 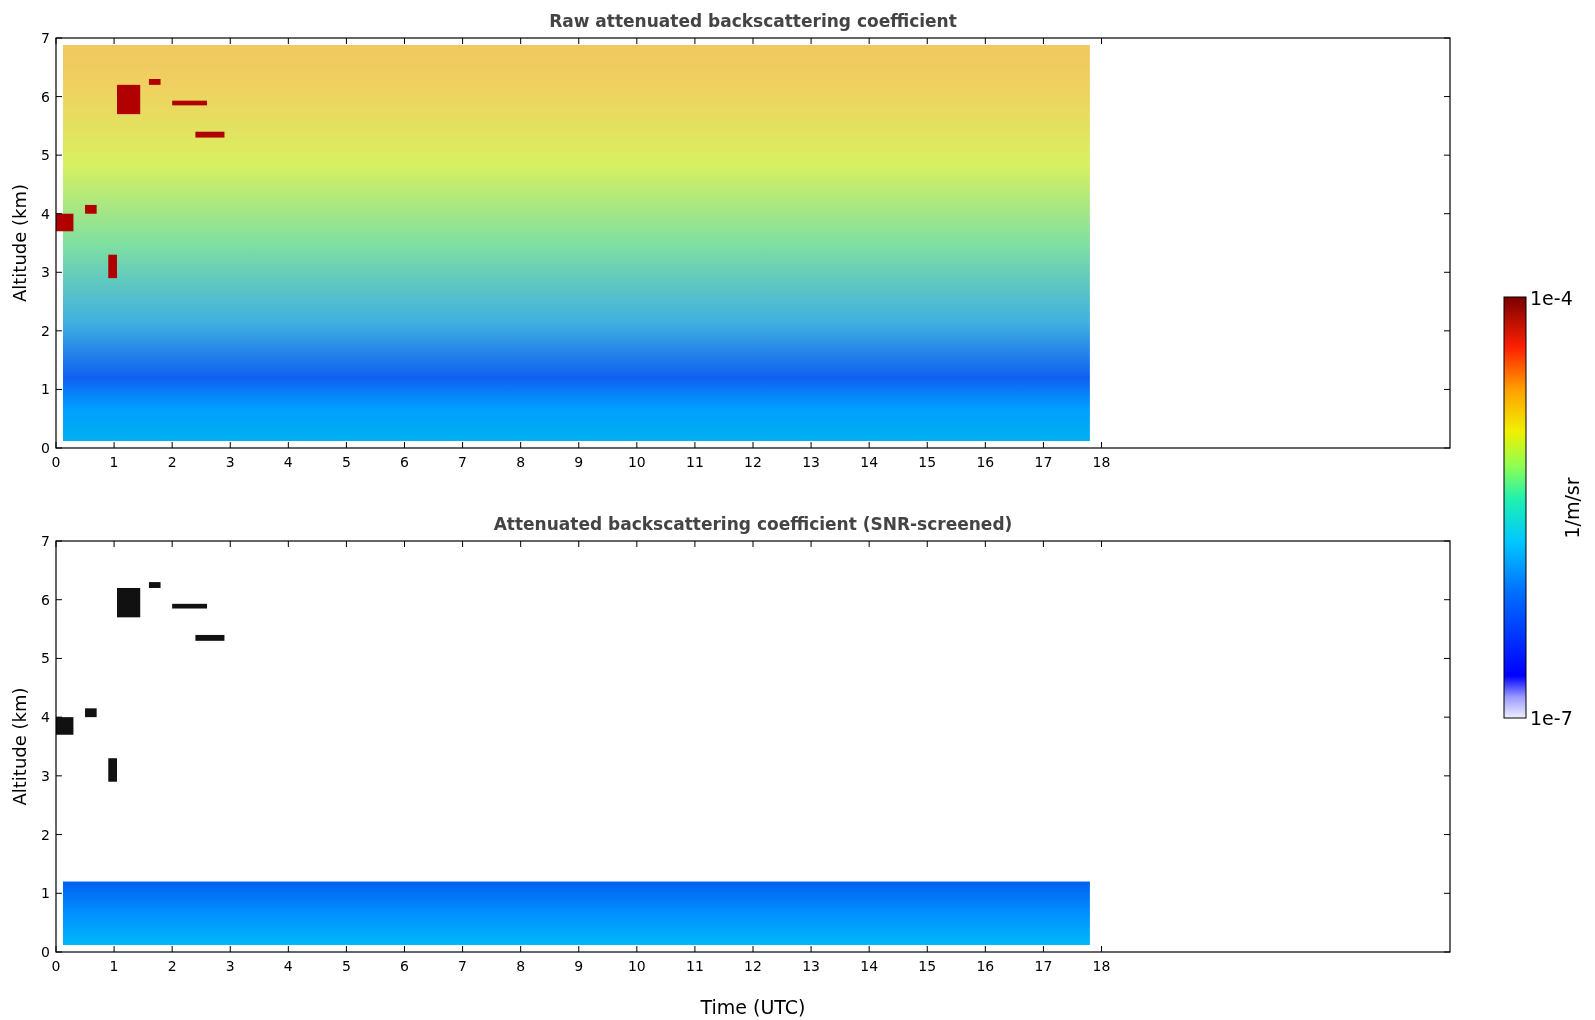 I want to click on plot-title: Raw attenuated backscattering coefficient, so click(x=753, y=21).